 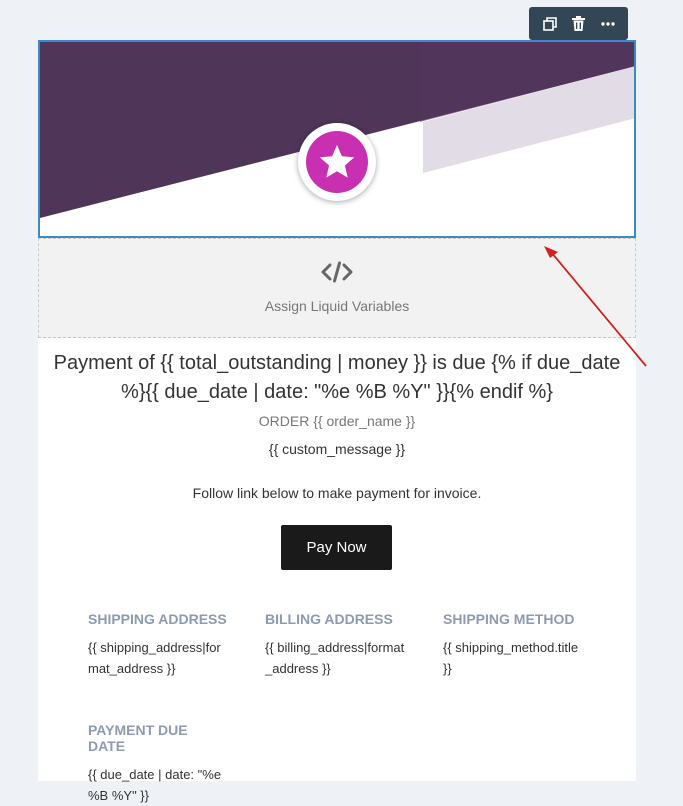 I want to click on order-name: ORDER {{ order_name }}, so click(x=337, y=421).